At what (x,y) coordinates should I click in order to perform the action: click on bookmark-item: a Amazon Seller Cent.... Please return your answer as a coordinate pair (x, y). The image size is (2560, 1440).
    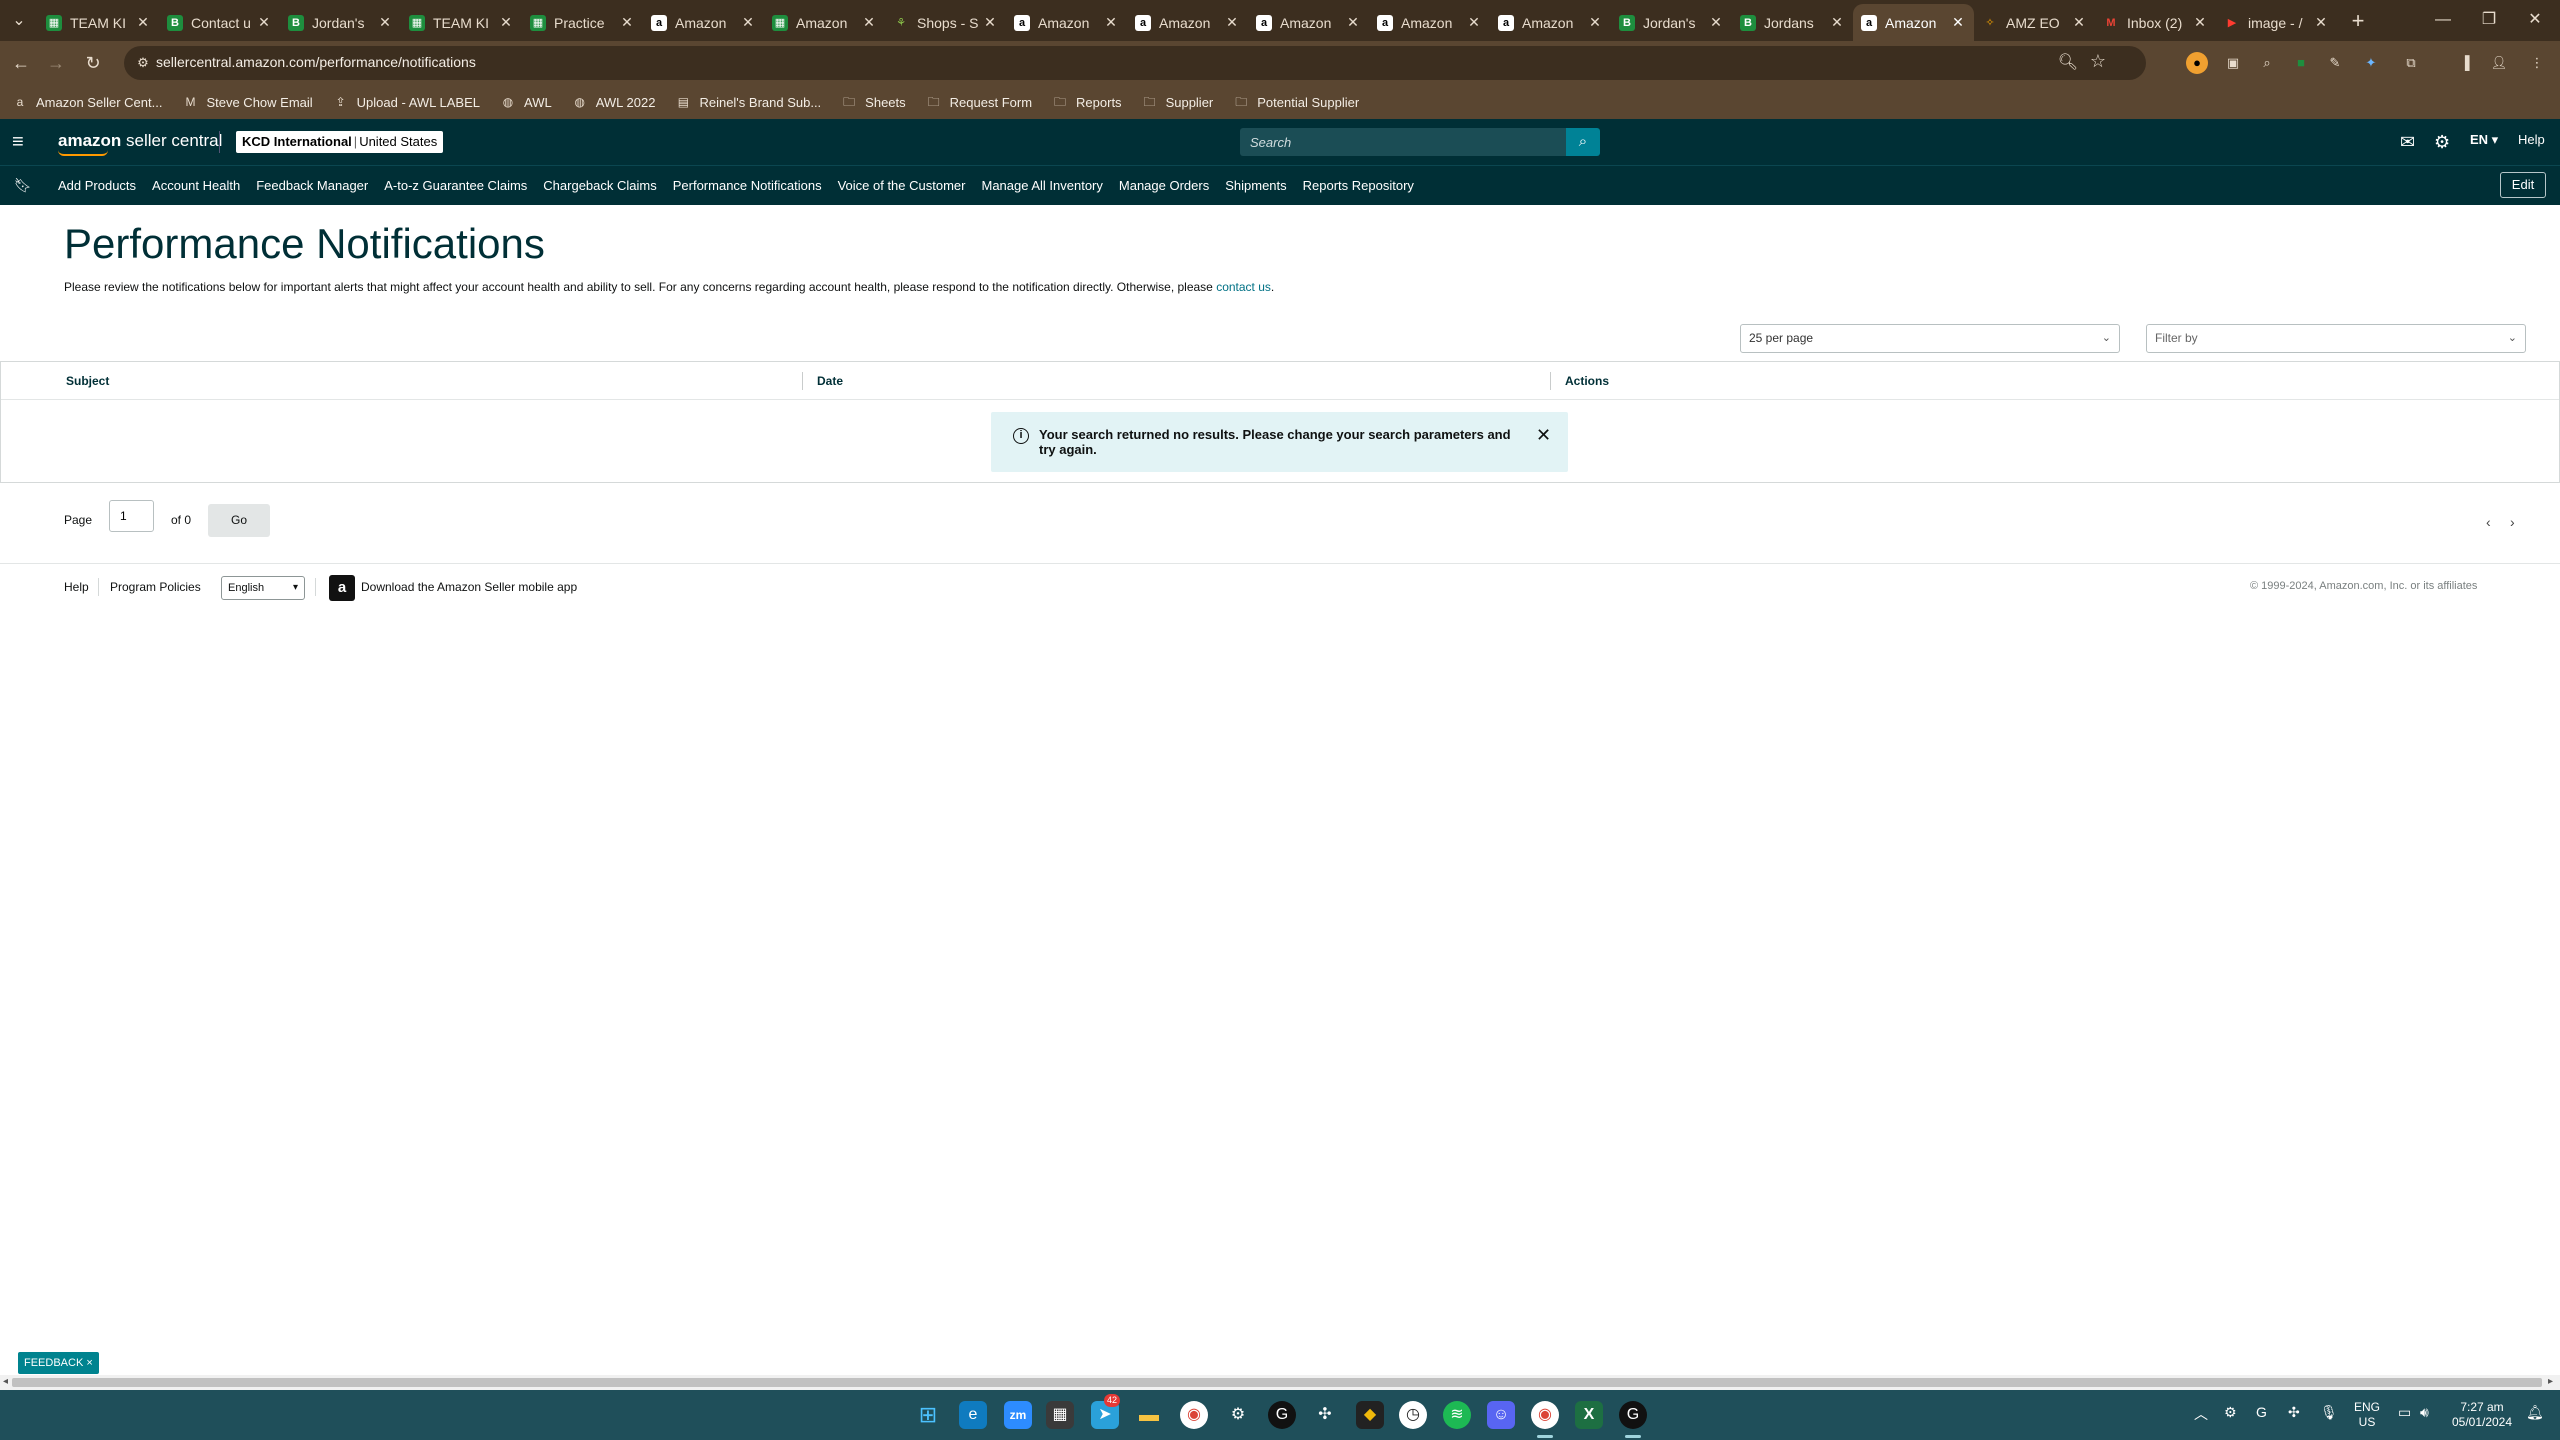
    Looking at the image, I should click on (87, 102).